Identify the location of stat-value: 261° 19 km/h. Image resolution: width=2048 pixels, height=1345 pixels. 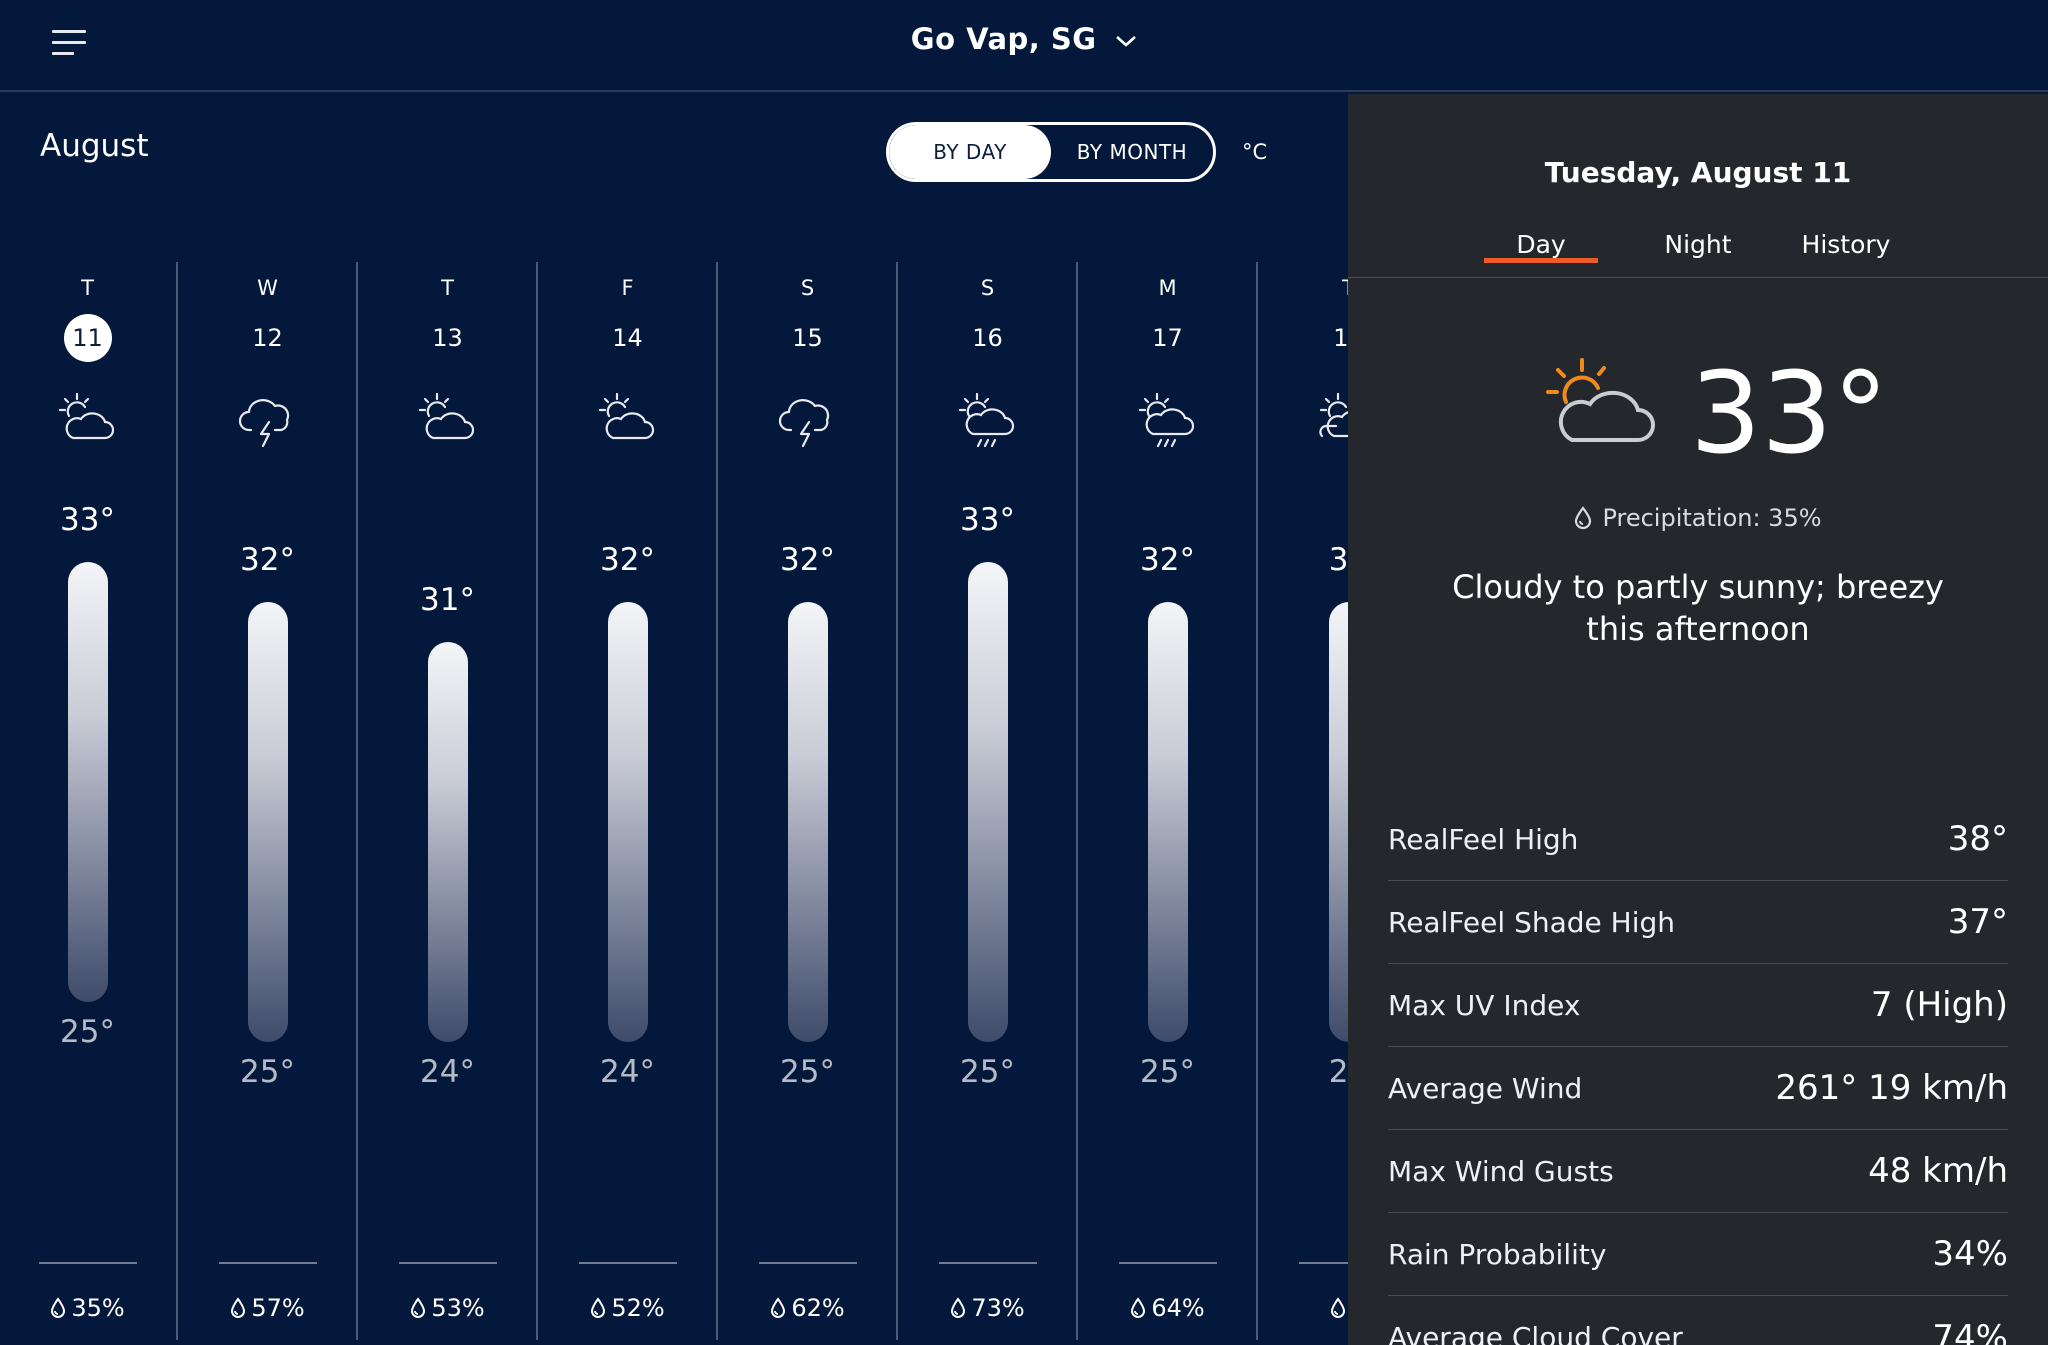
(1891, 1088).